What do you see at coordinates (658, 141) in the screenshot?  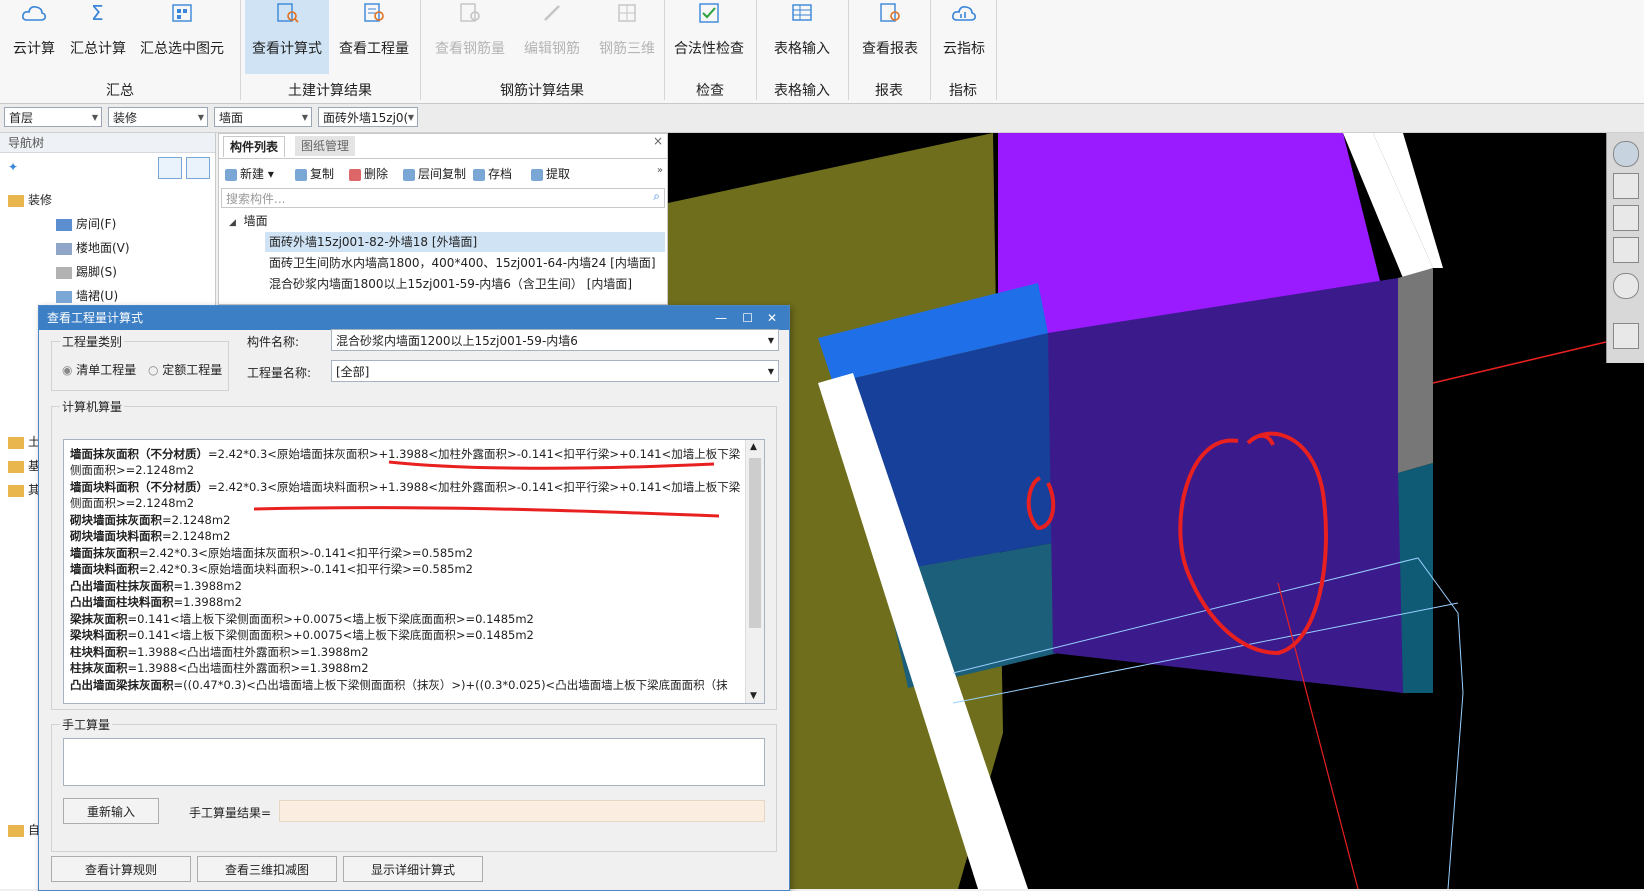 I see `close-icon: ×` at bounding box center [658, 141].